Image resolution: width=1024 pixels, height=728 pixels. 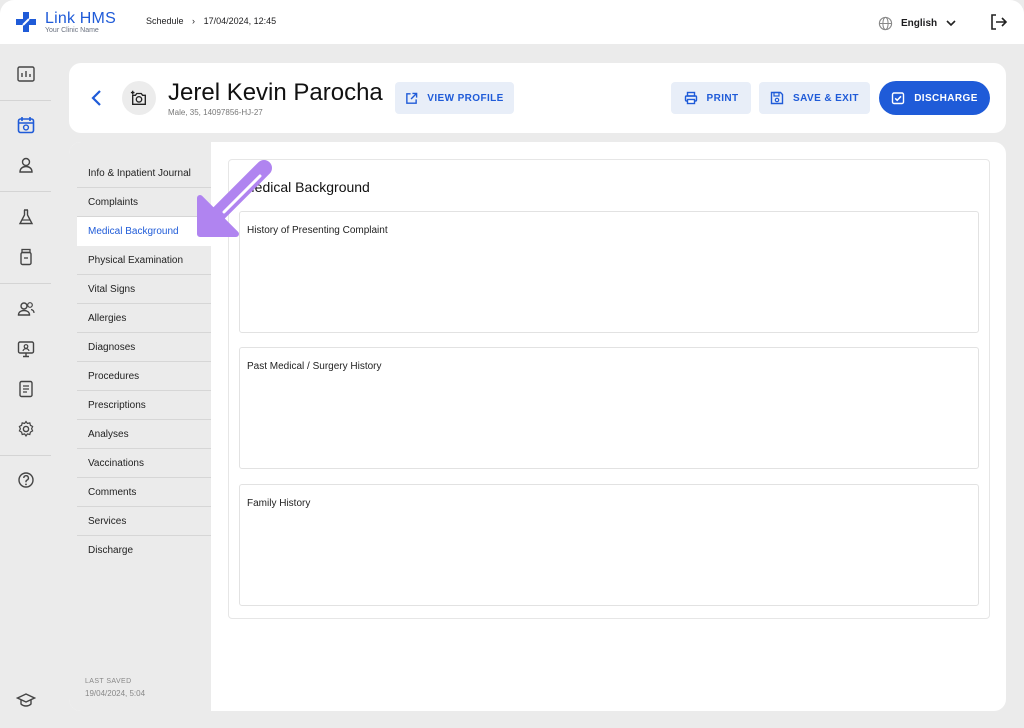 I want to click on add-photo-camera-icon, so click(x=138, y=97).